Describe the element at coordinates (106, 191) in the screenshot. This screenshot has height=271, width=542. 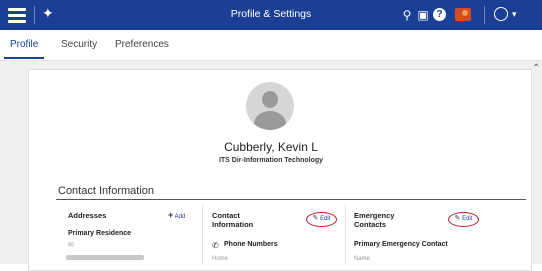
I see `section-title: Contact Information` at that location.